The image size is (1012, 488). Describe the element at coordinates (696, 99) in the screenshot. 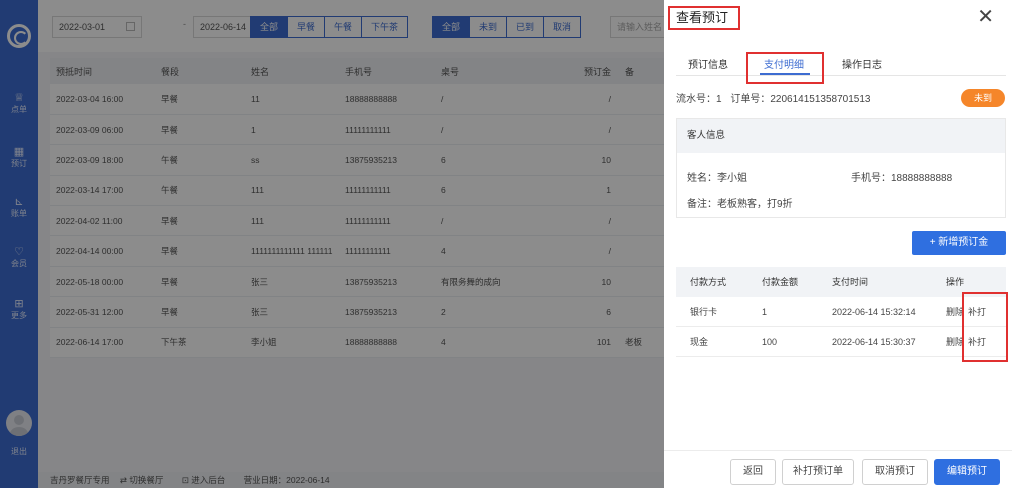

I see `serial-label: 流水号：` at that location.